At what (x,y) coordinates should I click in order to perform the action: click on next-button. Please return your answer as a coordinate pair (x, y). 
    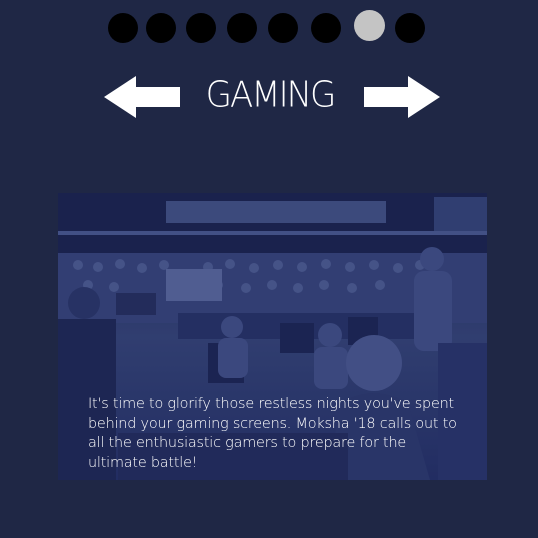
    Looking at the image, I should click on (401, 97).